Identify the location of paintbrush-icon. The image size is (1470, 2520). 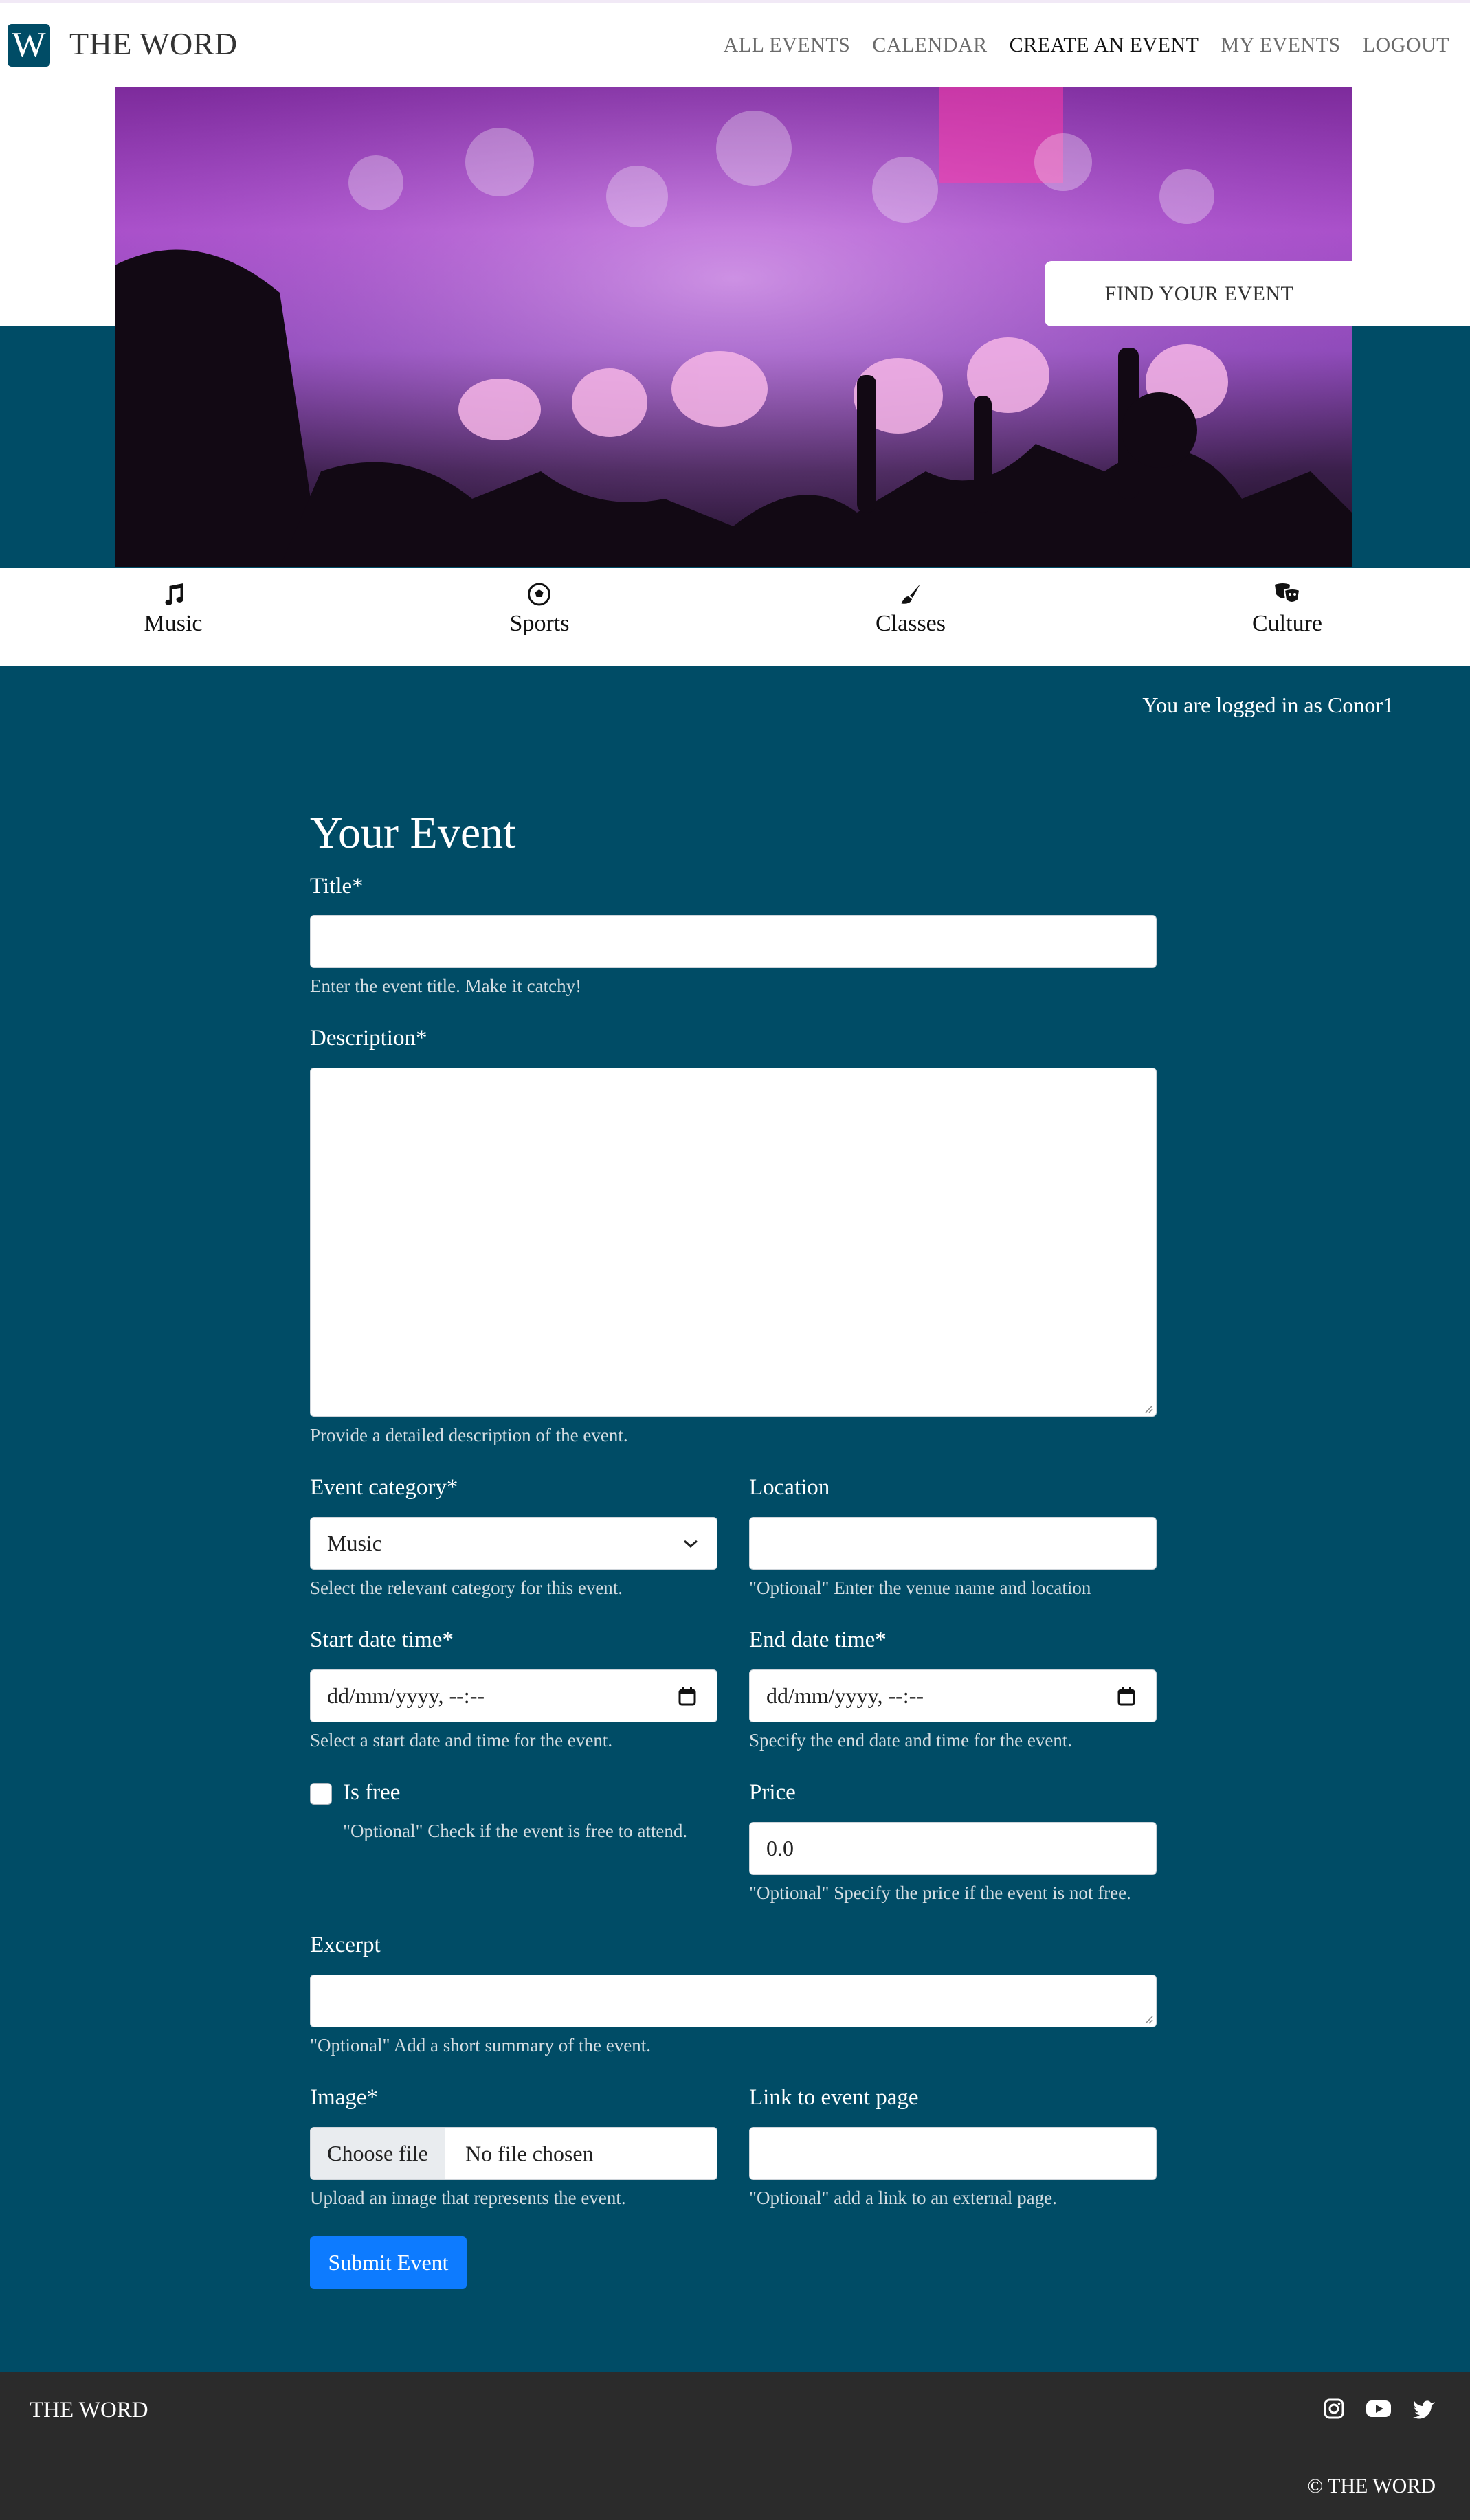
(910, 594).